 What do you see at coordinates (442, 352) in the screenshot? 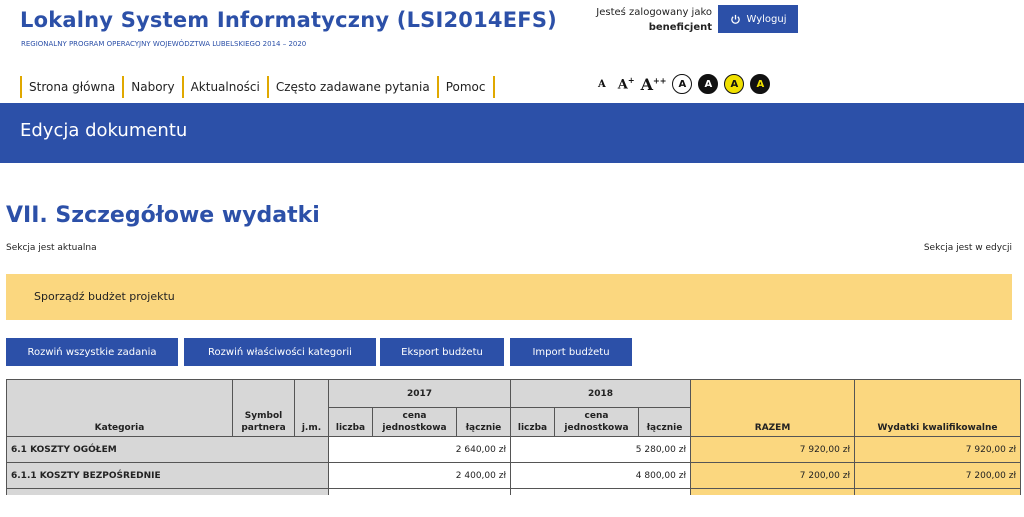
I see `export-budget-button: Eksport budżetu` at bounding box center [442, 352].